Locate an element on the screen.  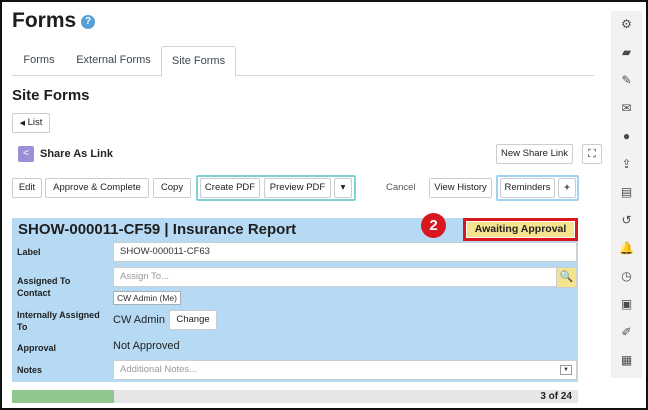
section-title: Site Forms is located at coordinates (51, 95).